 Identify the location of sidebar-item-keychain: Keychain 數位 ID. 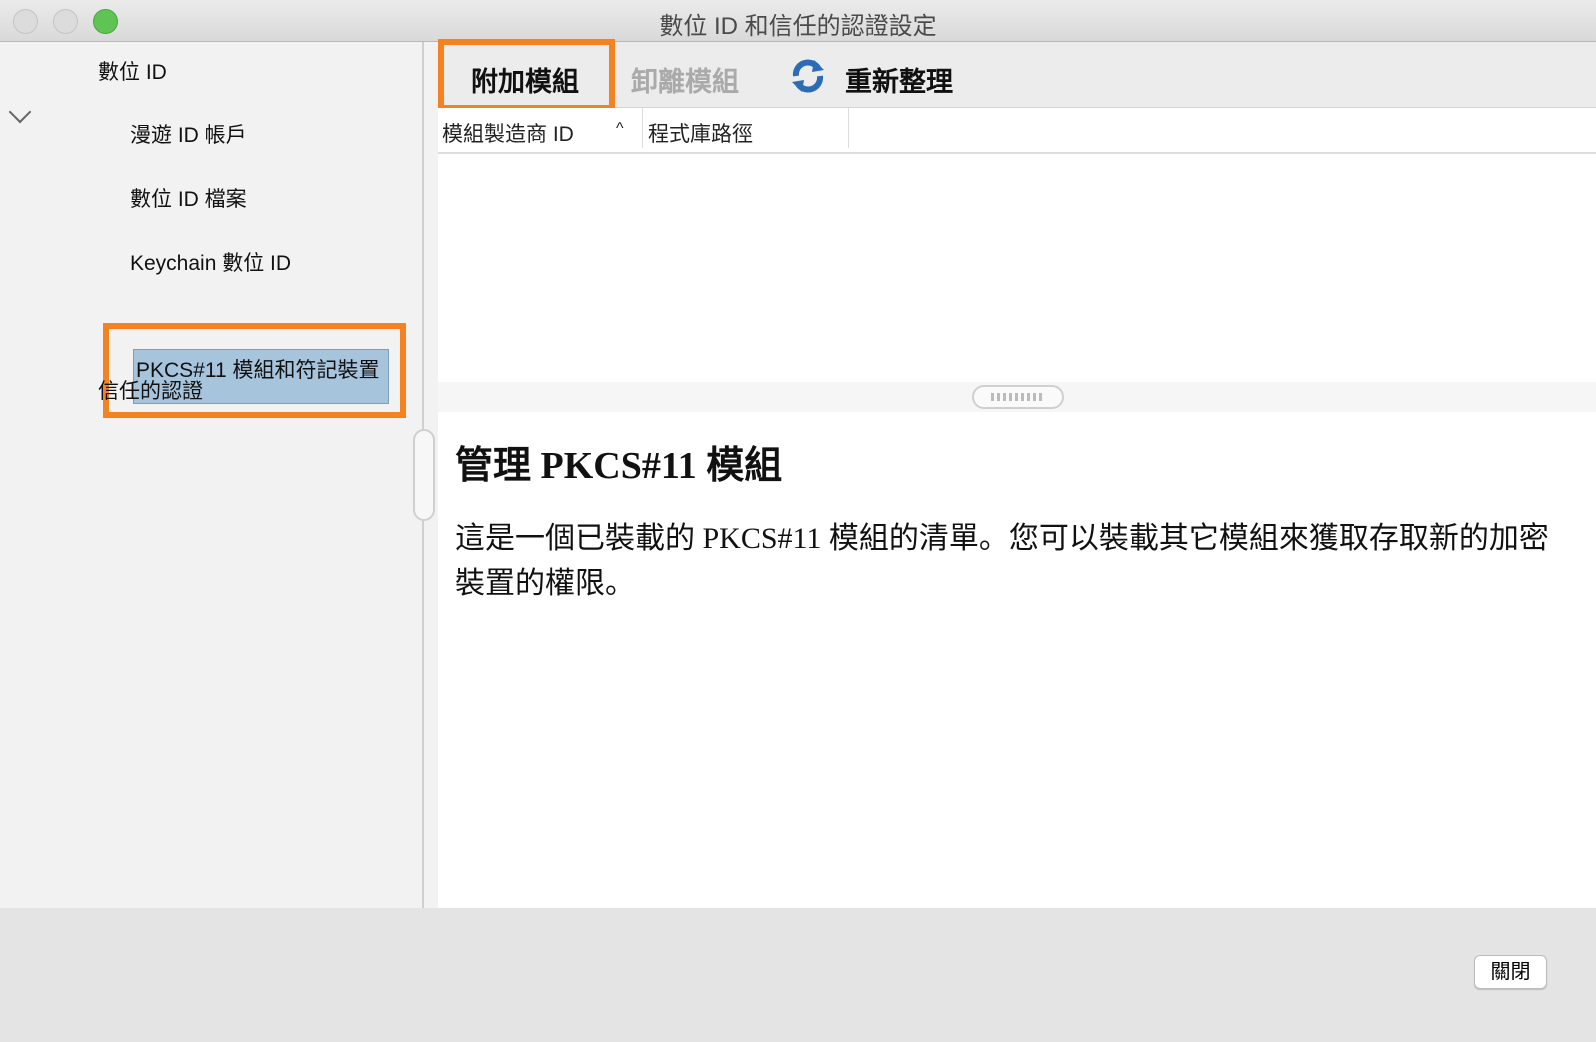
(210, 262).